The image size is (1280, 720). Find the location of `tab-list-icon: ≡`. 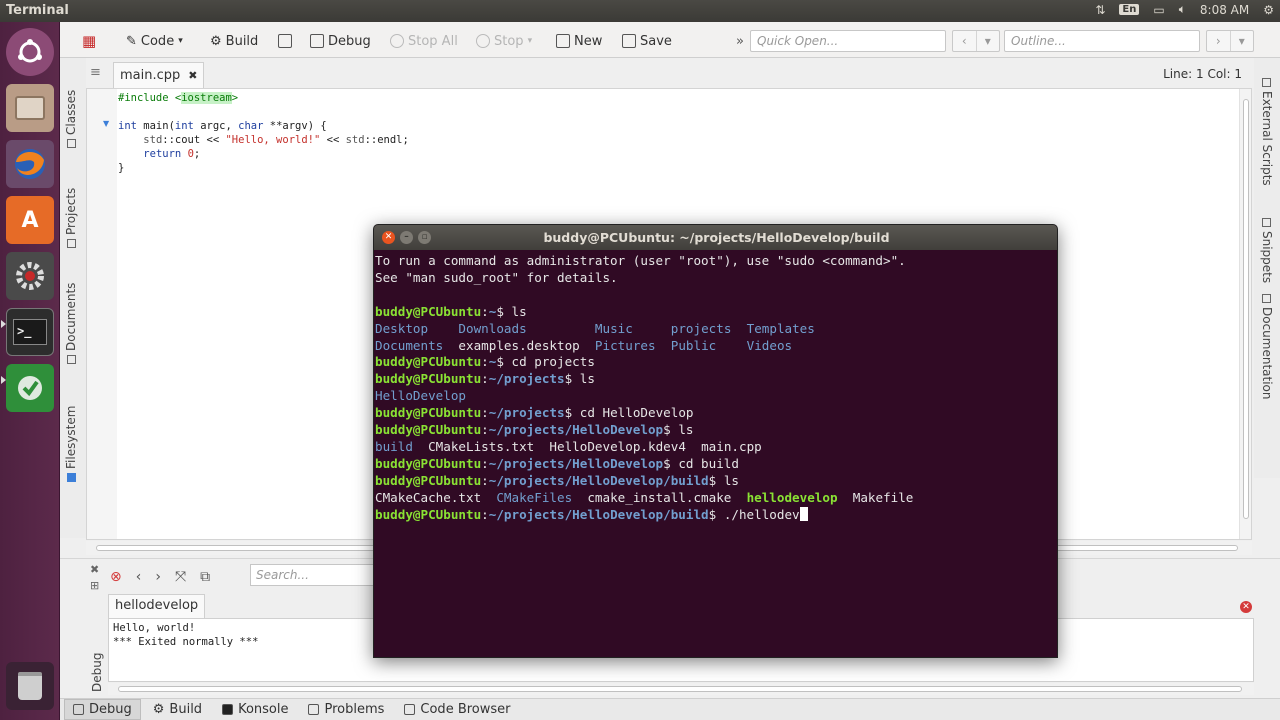

tab-list-icon: ≡ is located at coordinates (95, 72).